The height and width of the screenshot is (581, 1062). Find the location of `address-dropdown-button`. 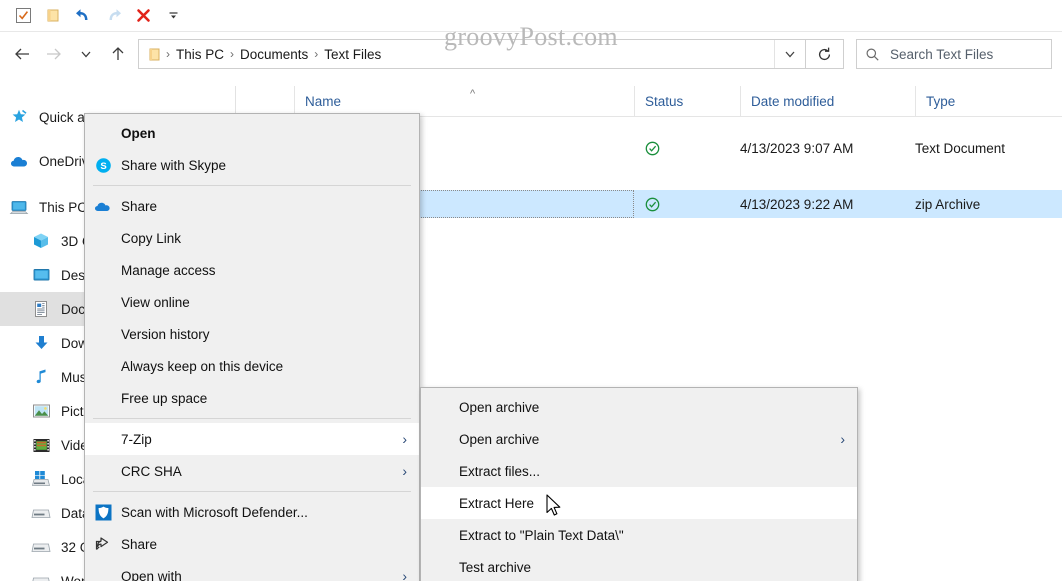

address-dropdown-button is located at coordinates (789, 54).